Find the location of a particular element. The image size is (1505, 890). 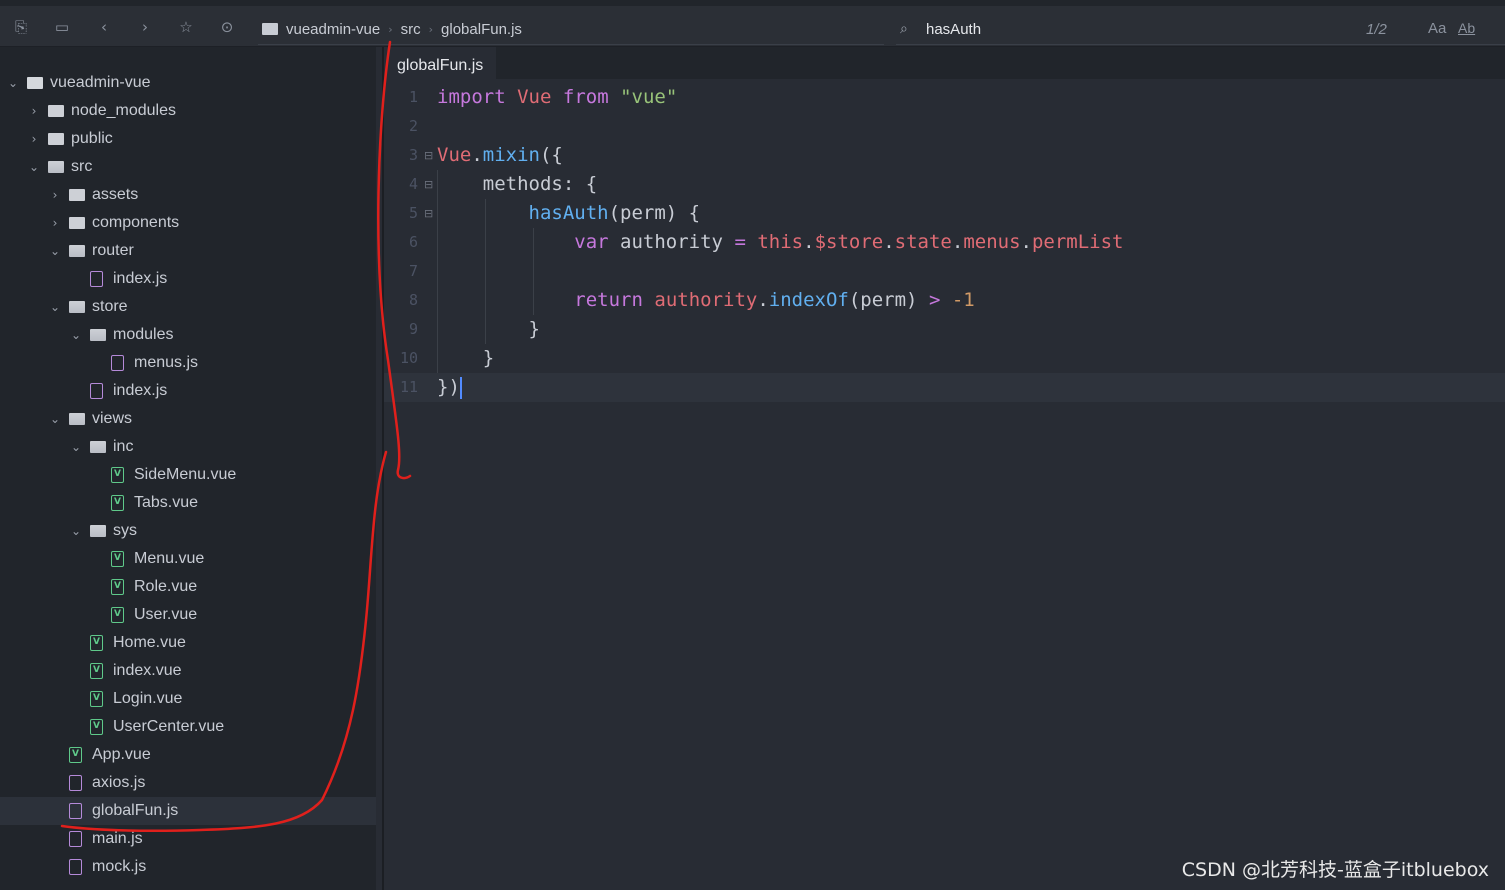

match-case-toggle: Aa is located at coordinates (1437, 28).